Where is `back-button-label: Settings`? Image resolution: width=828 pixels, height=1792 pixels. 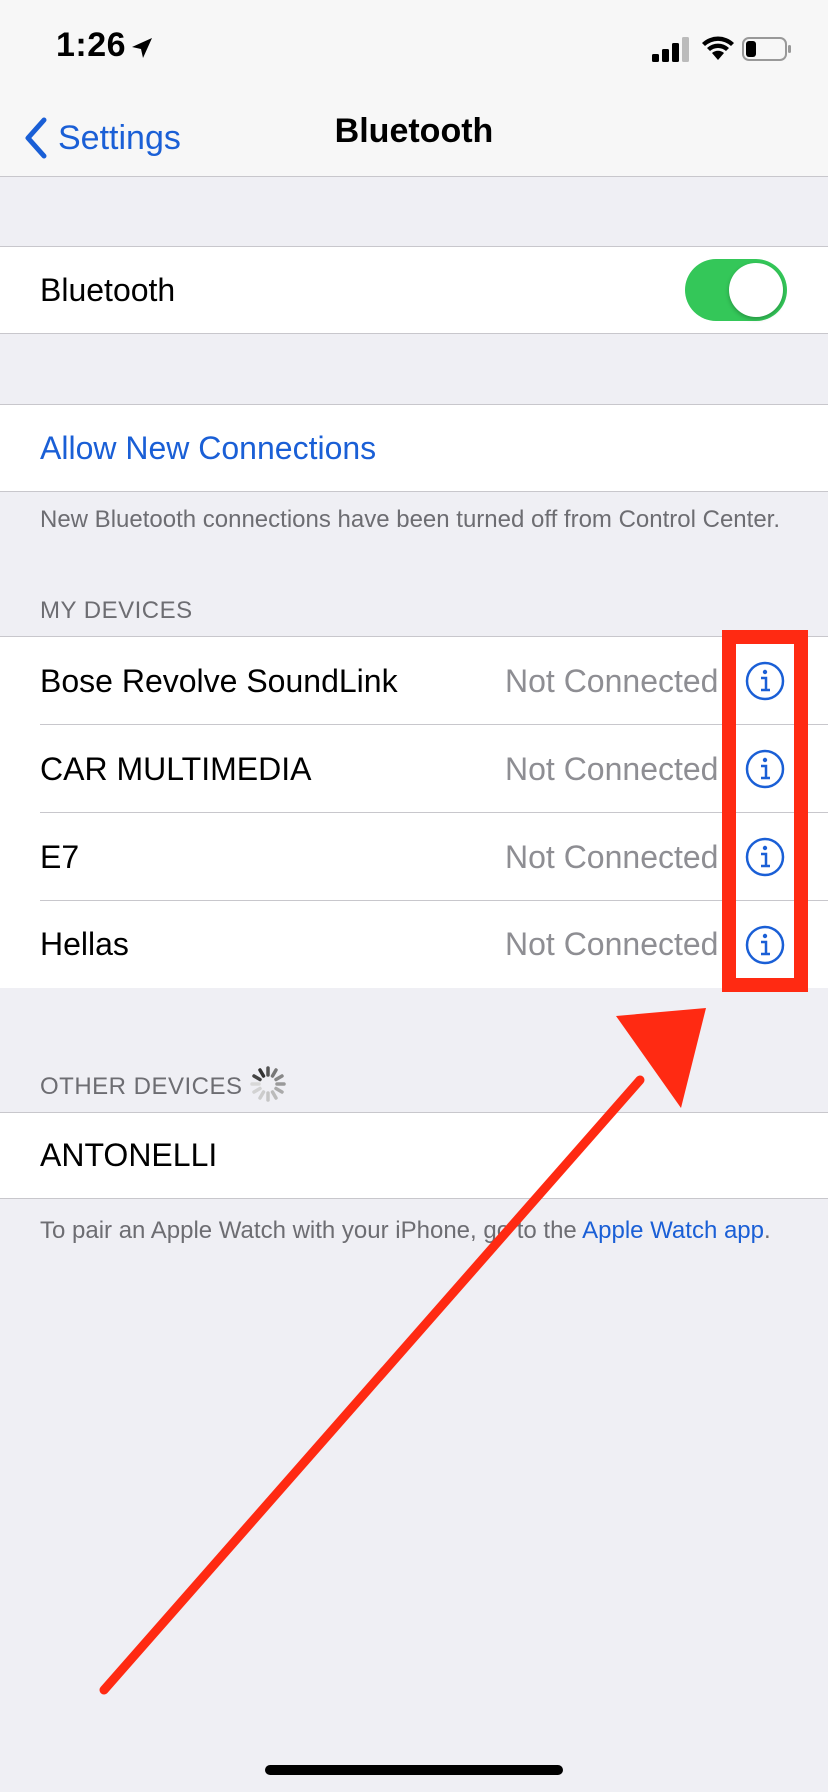 back-button-label: Settings is located at coordinates (119, 137).